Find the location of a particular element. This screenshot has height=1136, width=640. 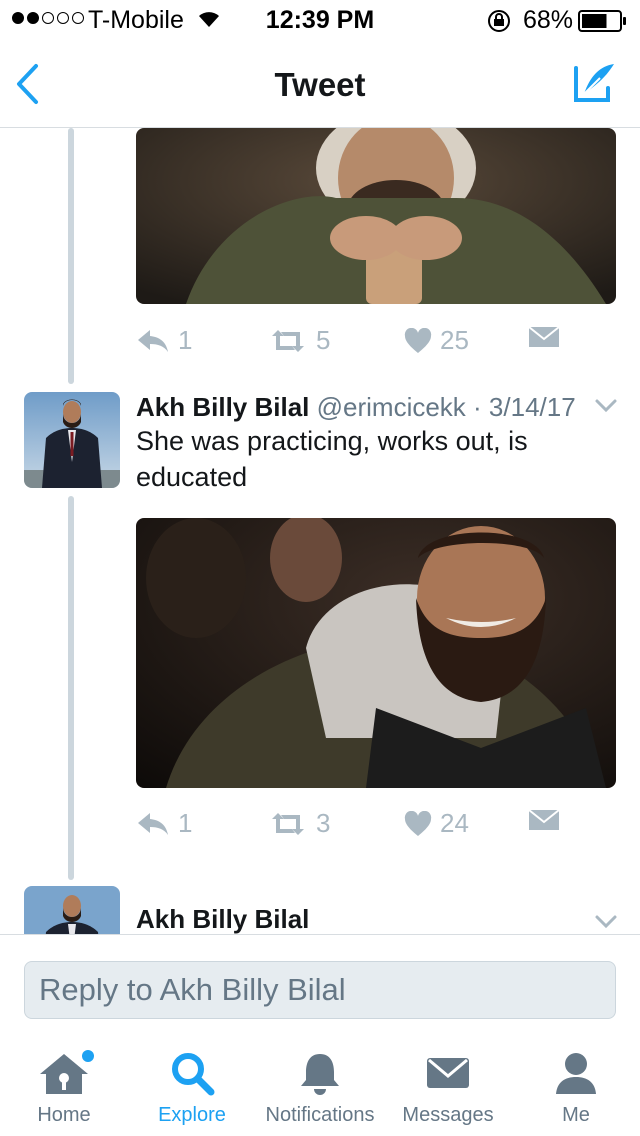

like-action: 25 is located at coordinates (436, 340).